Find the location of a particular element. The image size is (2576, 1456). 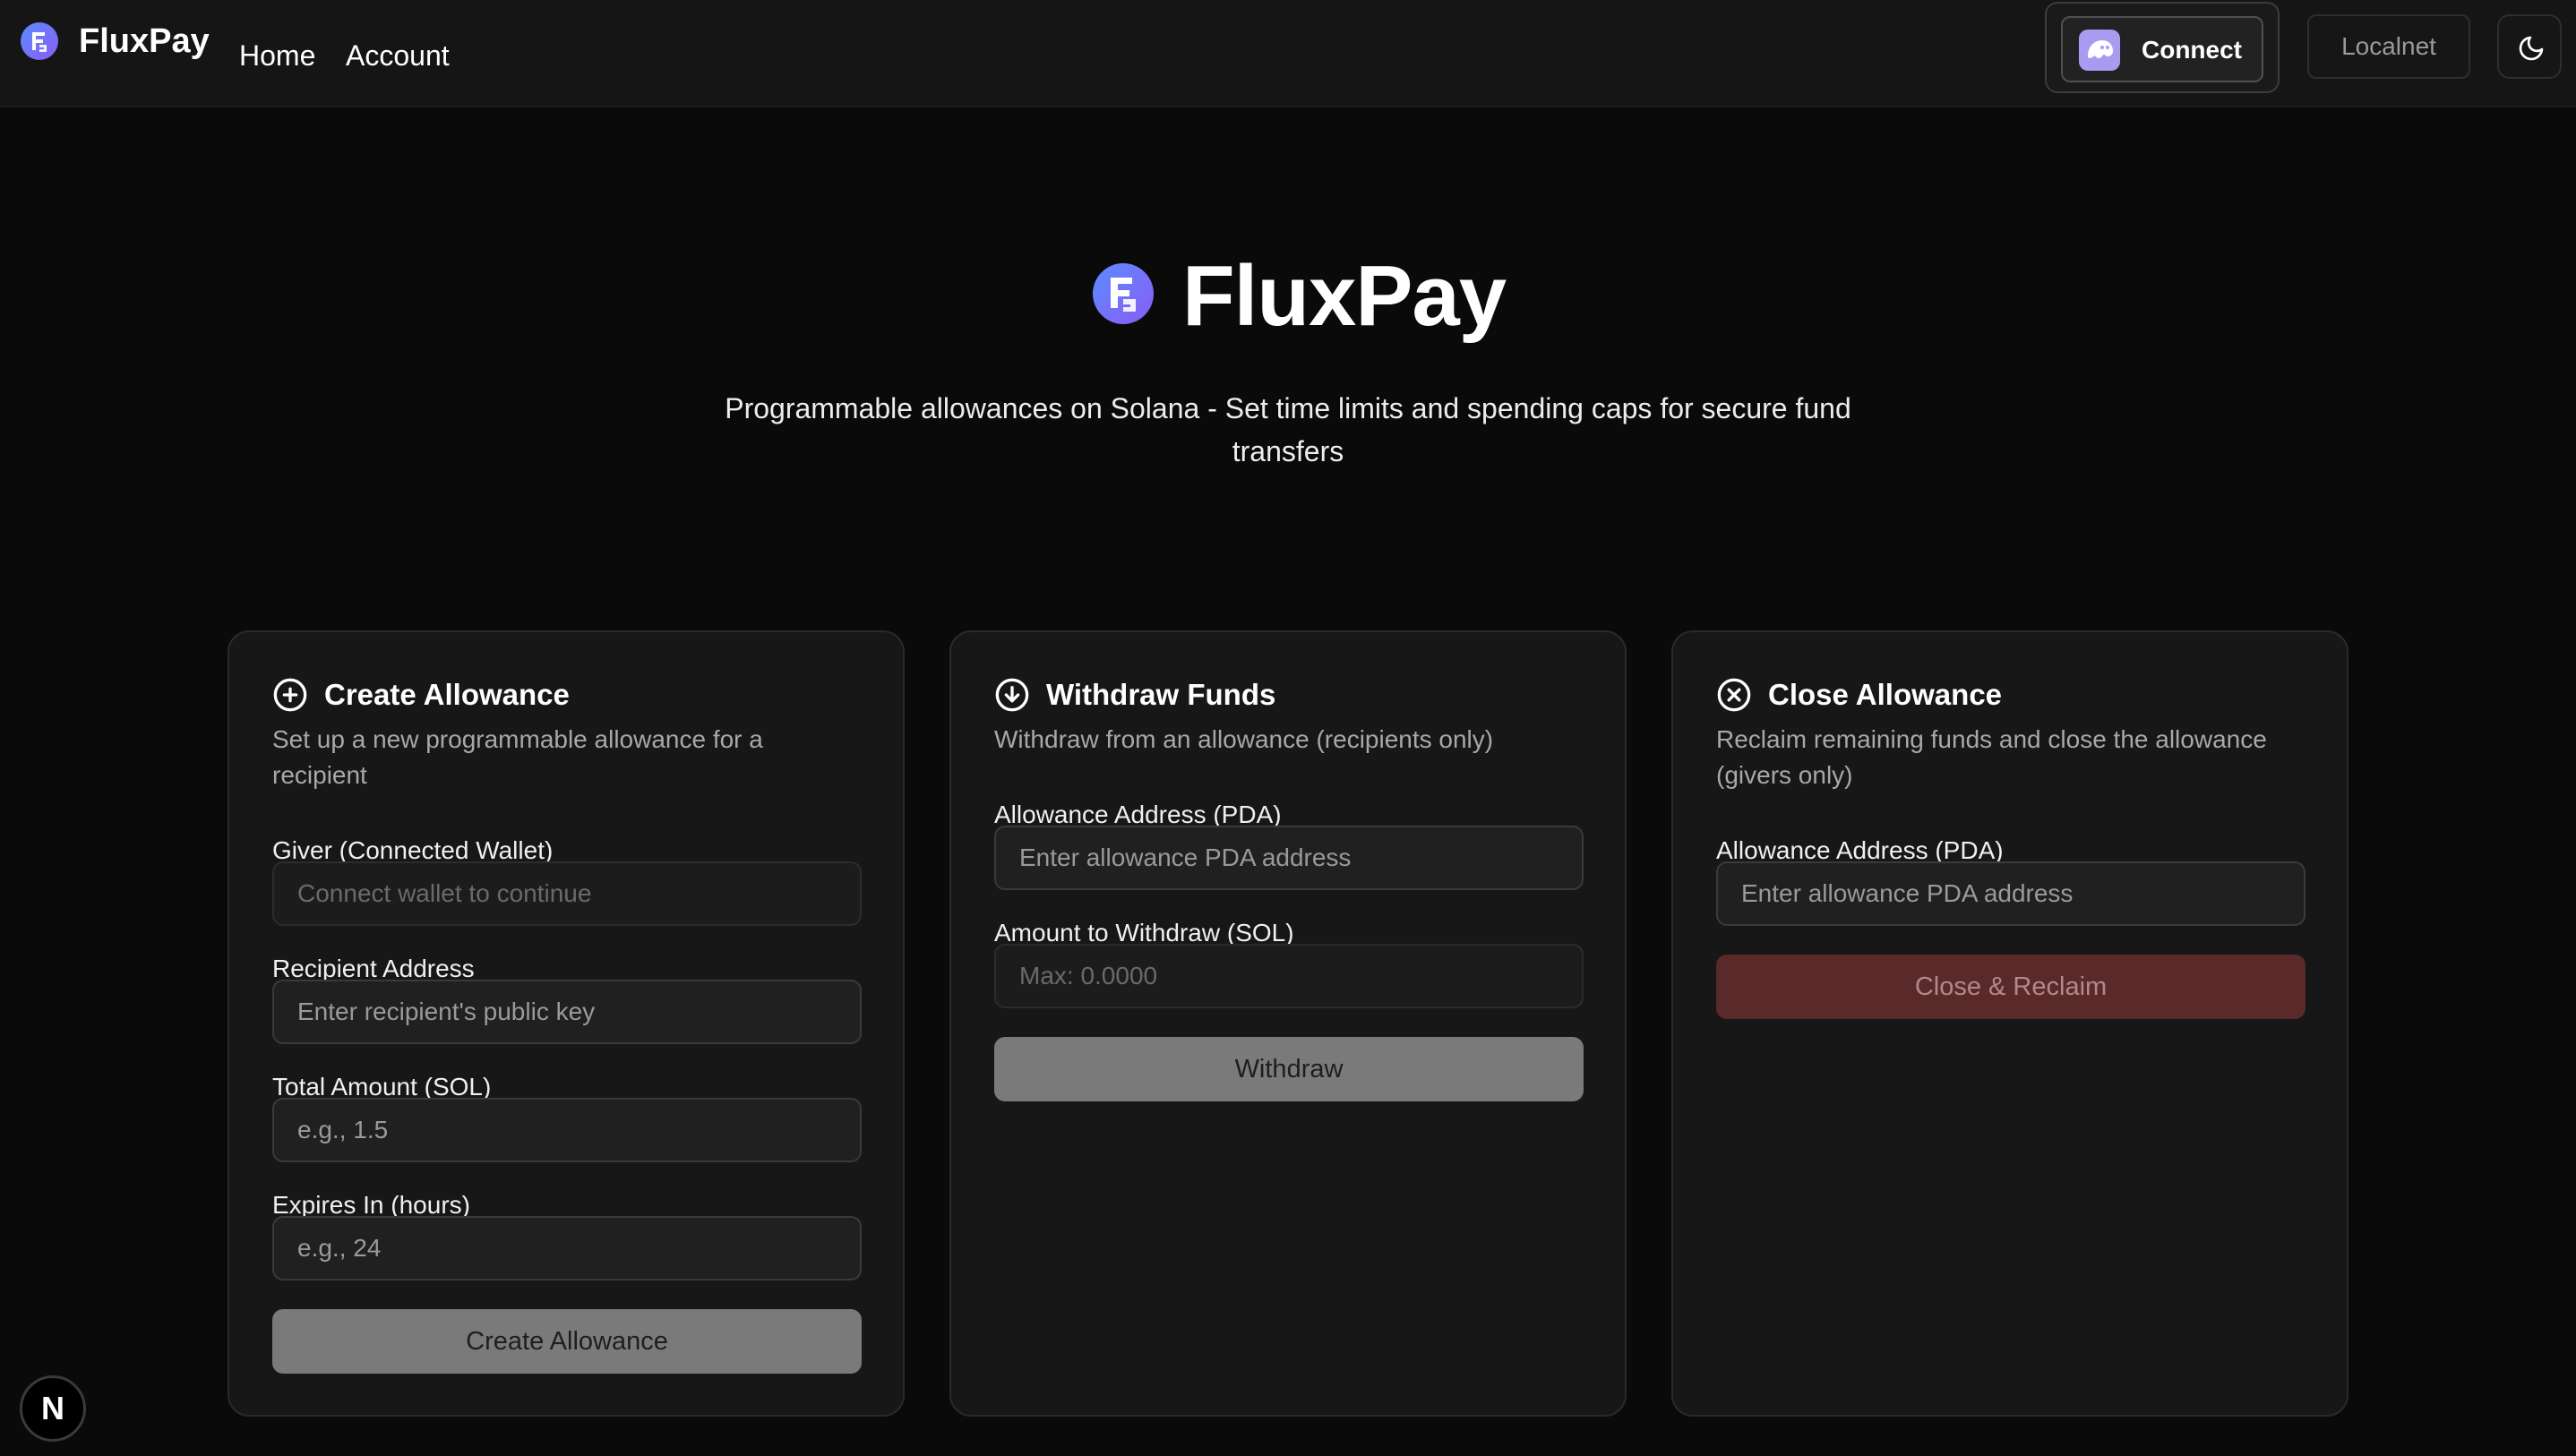

moon-icon is located at coordinates (2531, 48).